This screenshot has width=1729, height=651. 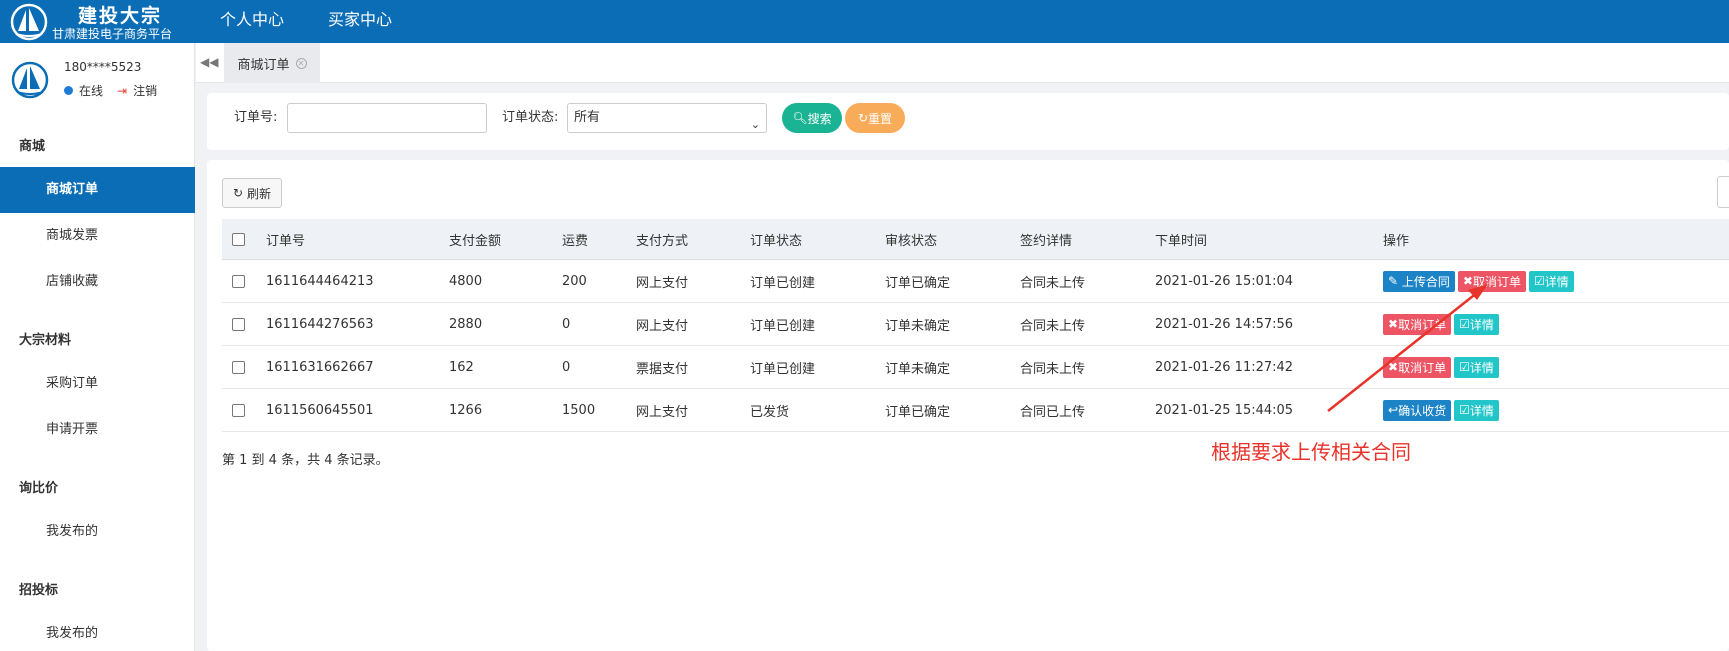 What do you see at coordinates (1417, 410) in the screenshot?
I see `confirm-receipt-button: ↩ 确认收货` at bounding box center [1417, 410].